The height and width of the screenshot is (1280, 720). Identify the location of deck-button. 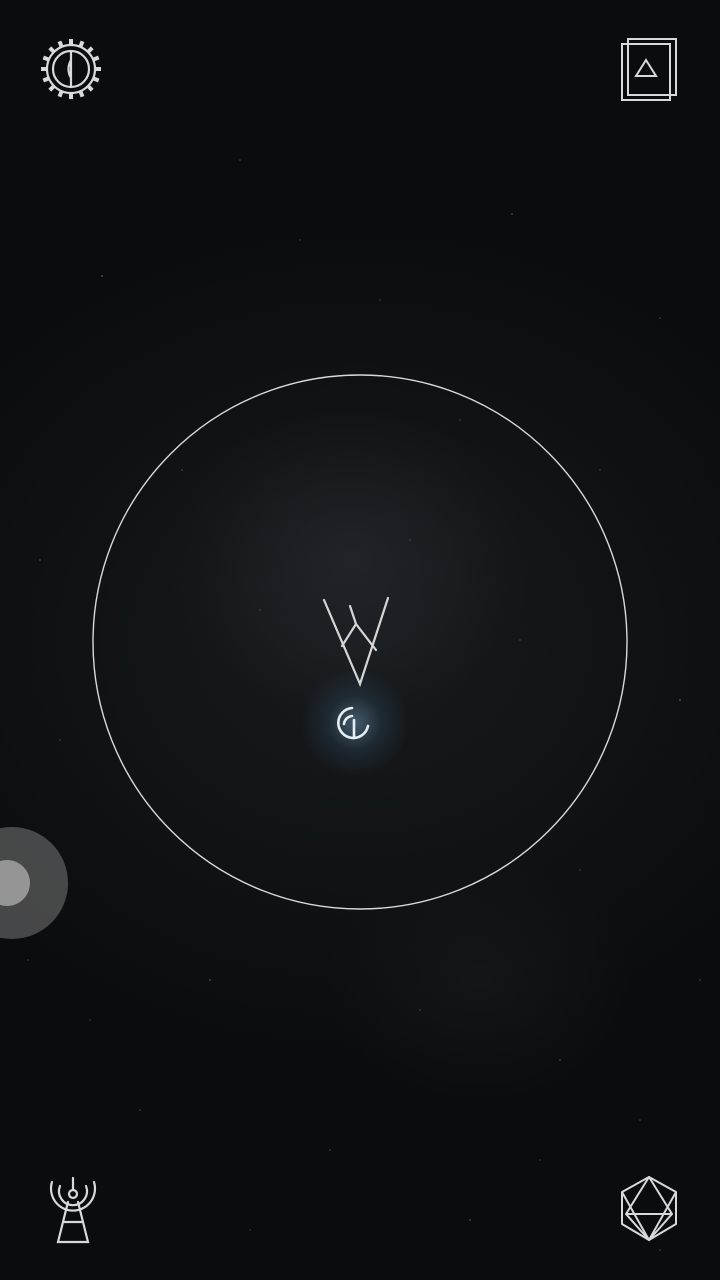
(649, 69).